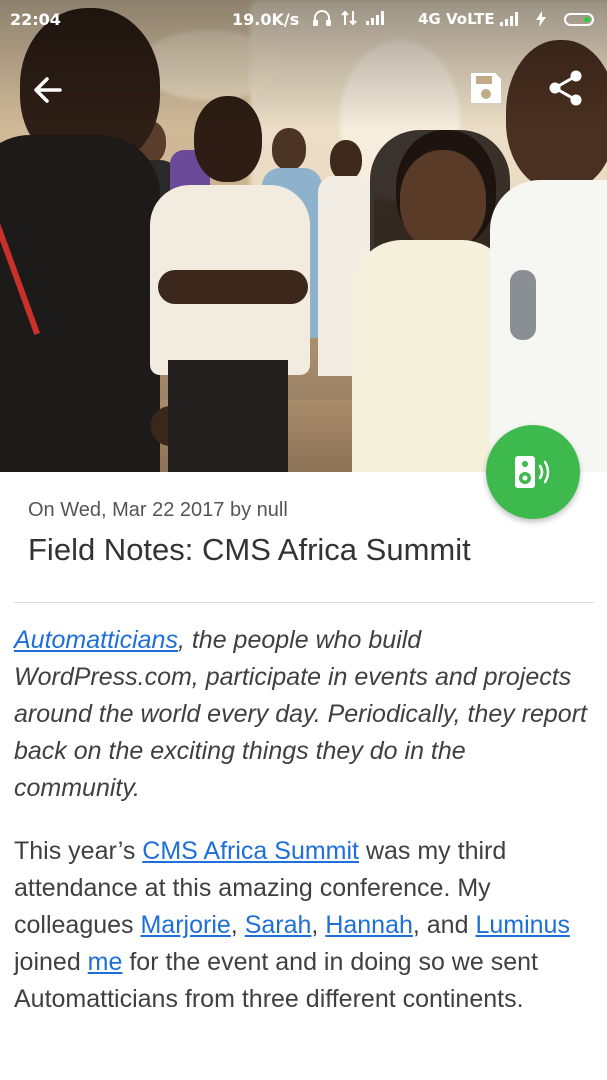  Describe the element at coordinates (444, 925) in the screenshot. I see `body-text-3: , and` at that location.